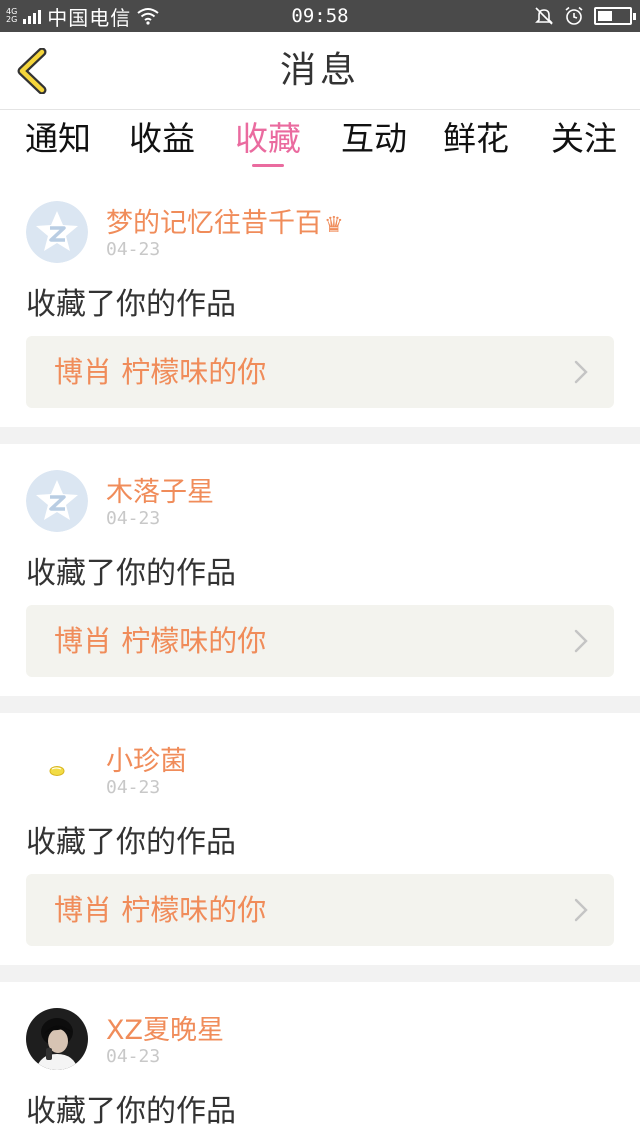 This screenshot has height=1138, width=640. I want to click on photo-avatar, so click(57, 1039).